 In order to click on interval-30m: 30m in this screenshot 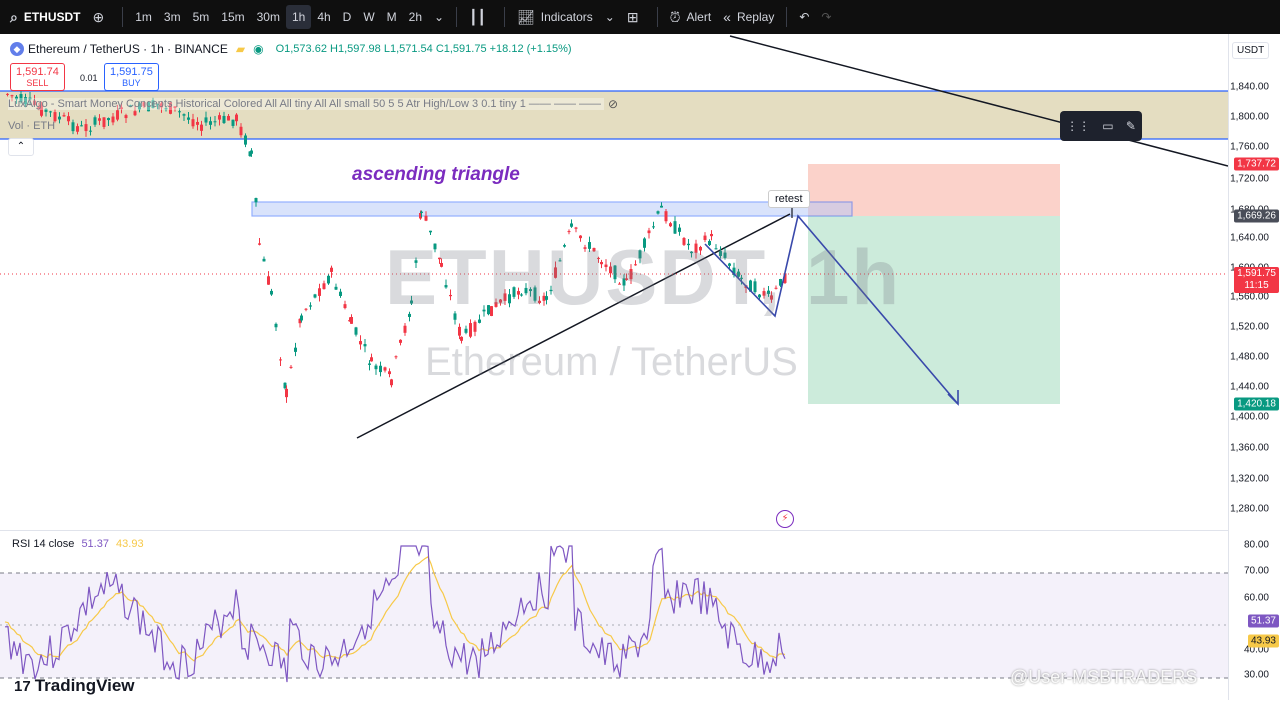, I will do `click(268, 17)`.